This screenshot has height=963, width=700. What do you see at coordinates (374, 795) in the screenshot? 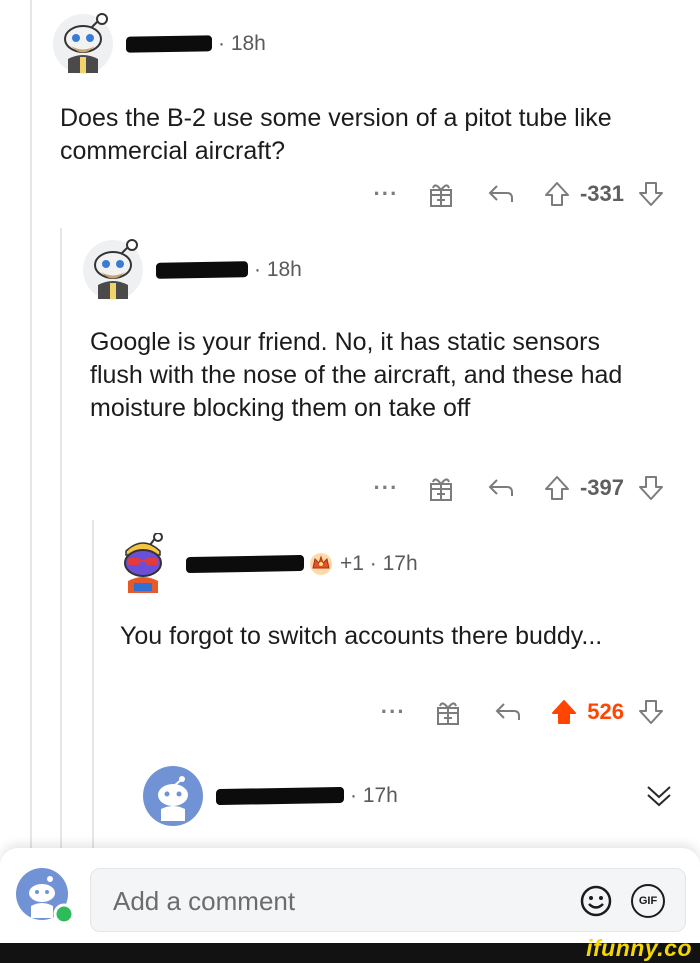
I see `comment-time: · 17h` at bounding box center [374, 795].